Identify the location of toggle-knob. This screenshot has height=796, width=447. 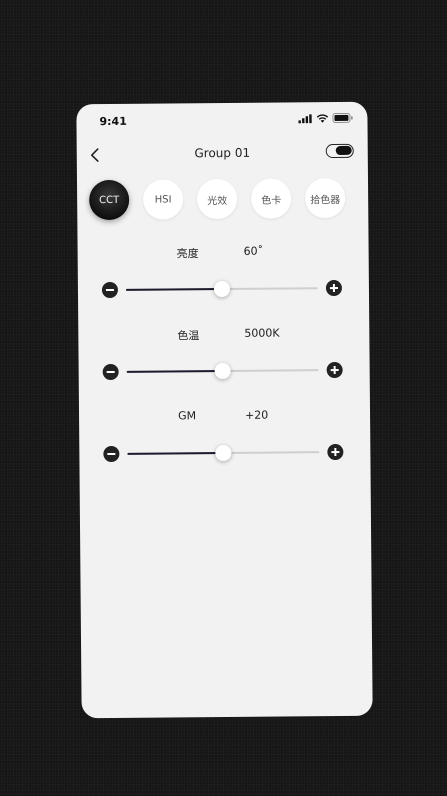
(343, 150).